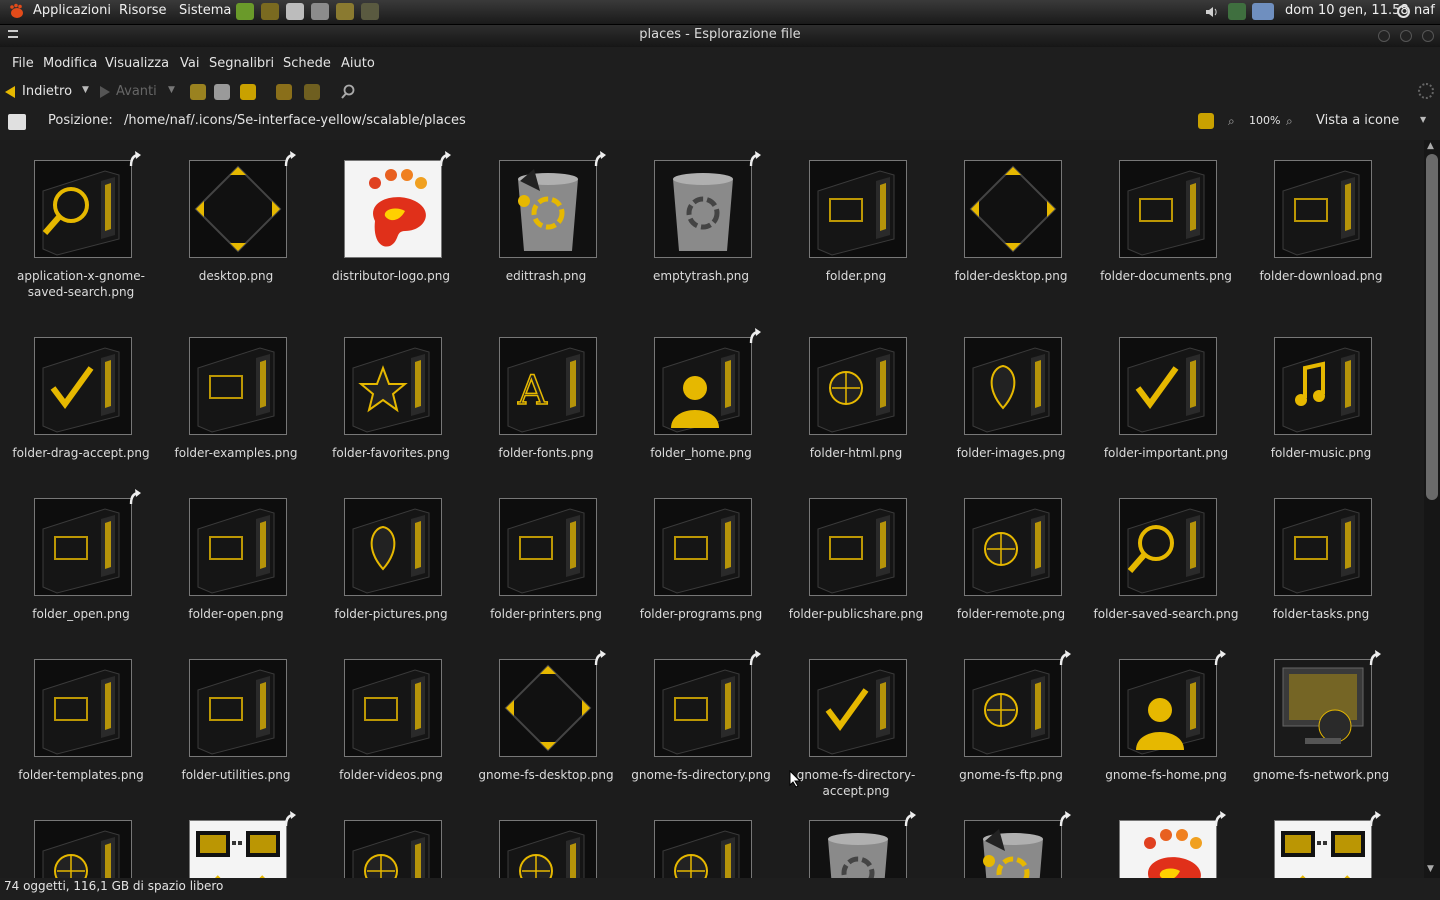 Image resolution: width=1440 pixels, height=900 pixels. I want to click on home-icon, so click(284, 92).